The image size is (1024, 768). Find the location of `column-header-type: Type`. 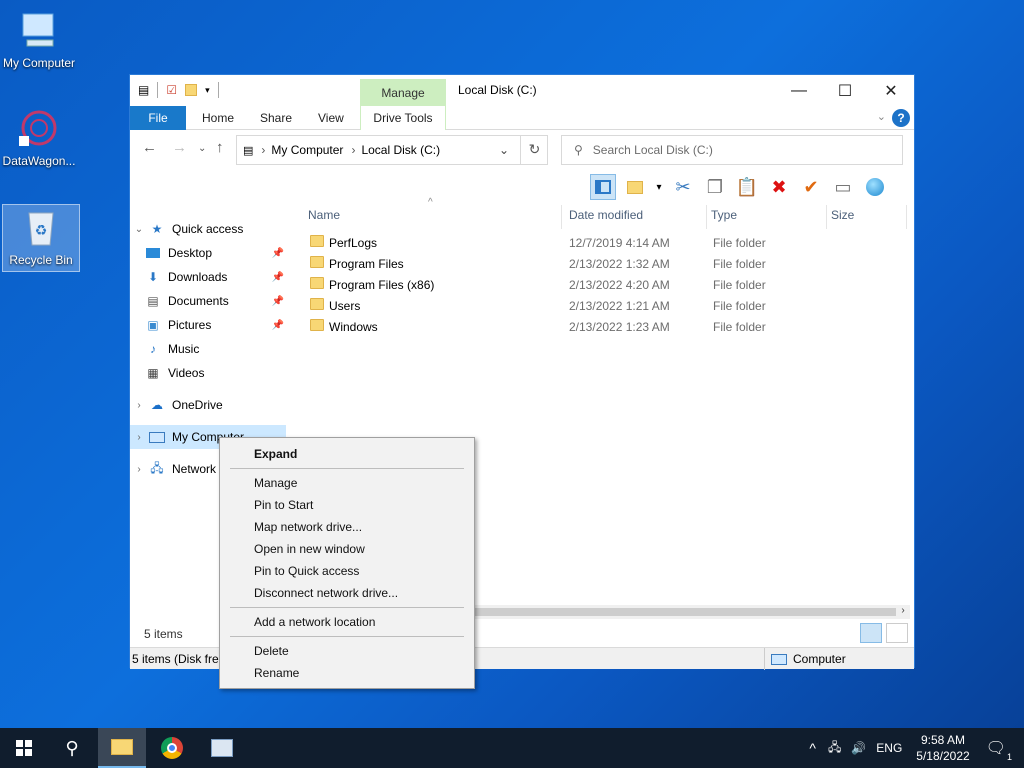

column-header-type: Type is located at coordinates (768, 217).